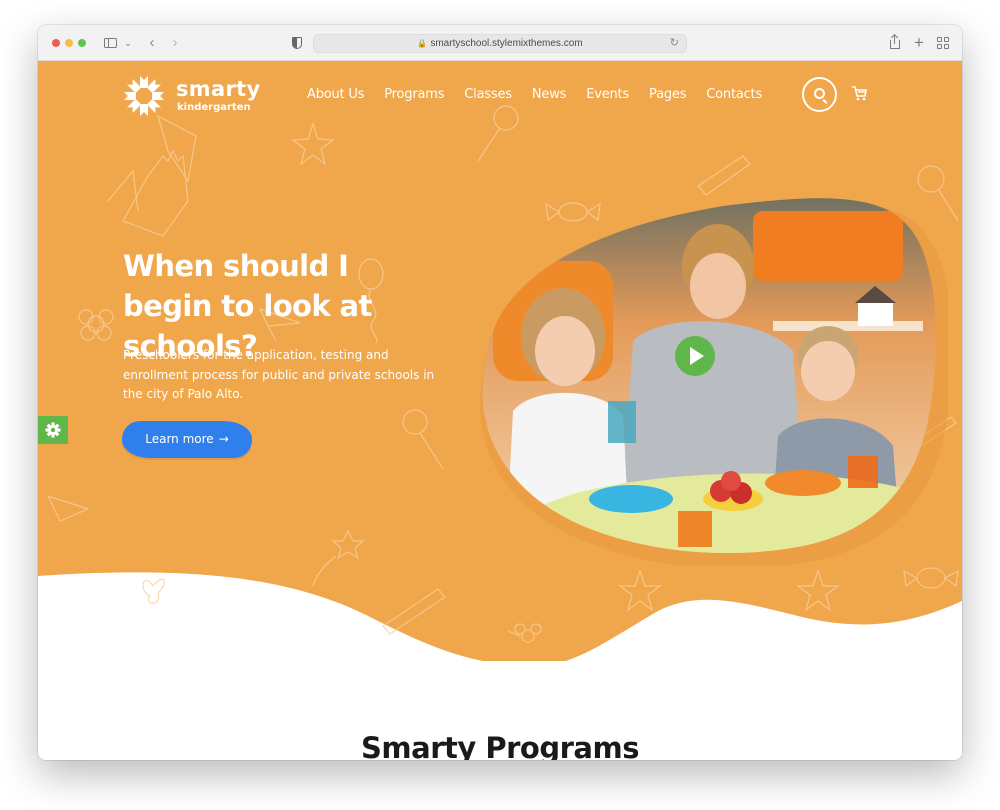 This screenshot has width=1000, height=810. What do you see at coordinates (111, 43) in the screenshot?
I see `sidebar-icon` at bounding box center [111, 43].